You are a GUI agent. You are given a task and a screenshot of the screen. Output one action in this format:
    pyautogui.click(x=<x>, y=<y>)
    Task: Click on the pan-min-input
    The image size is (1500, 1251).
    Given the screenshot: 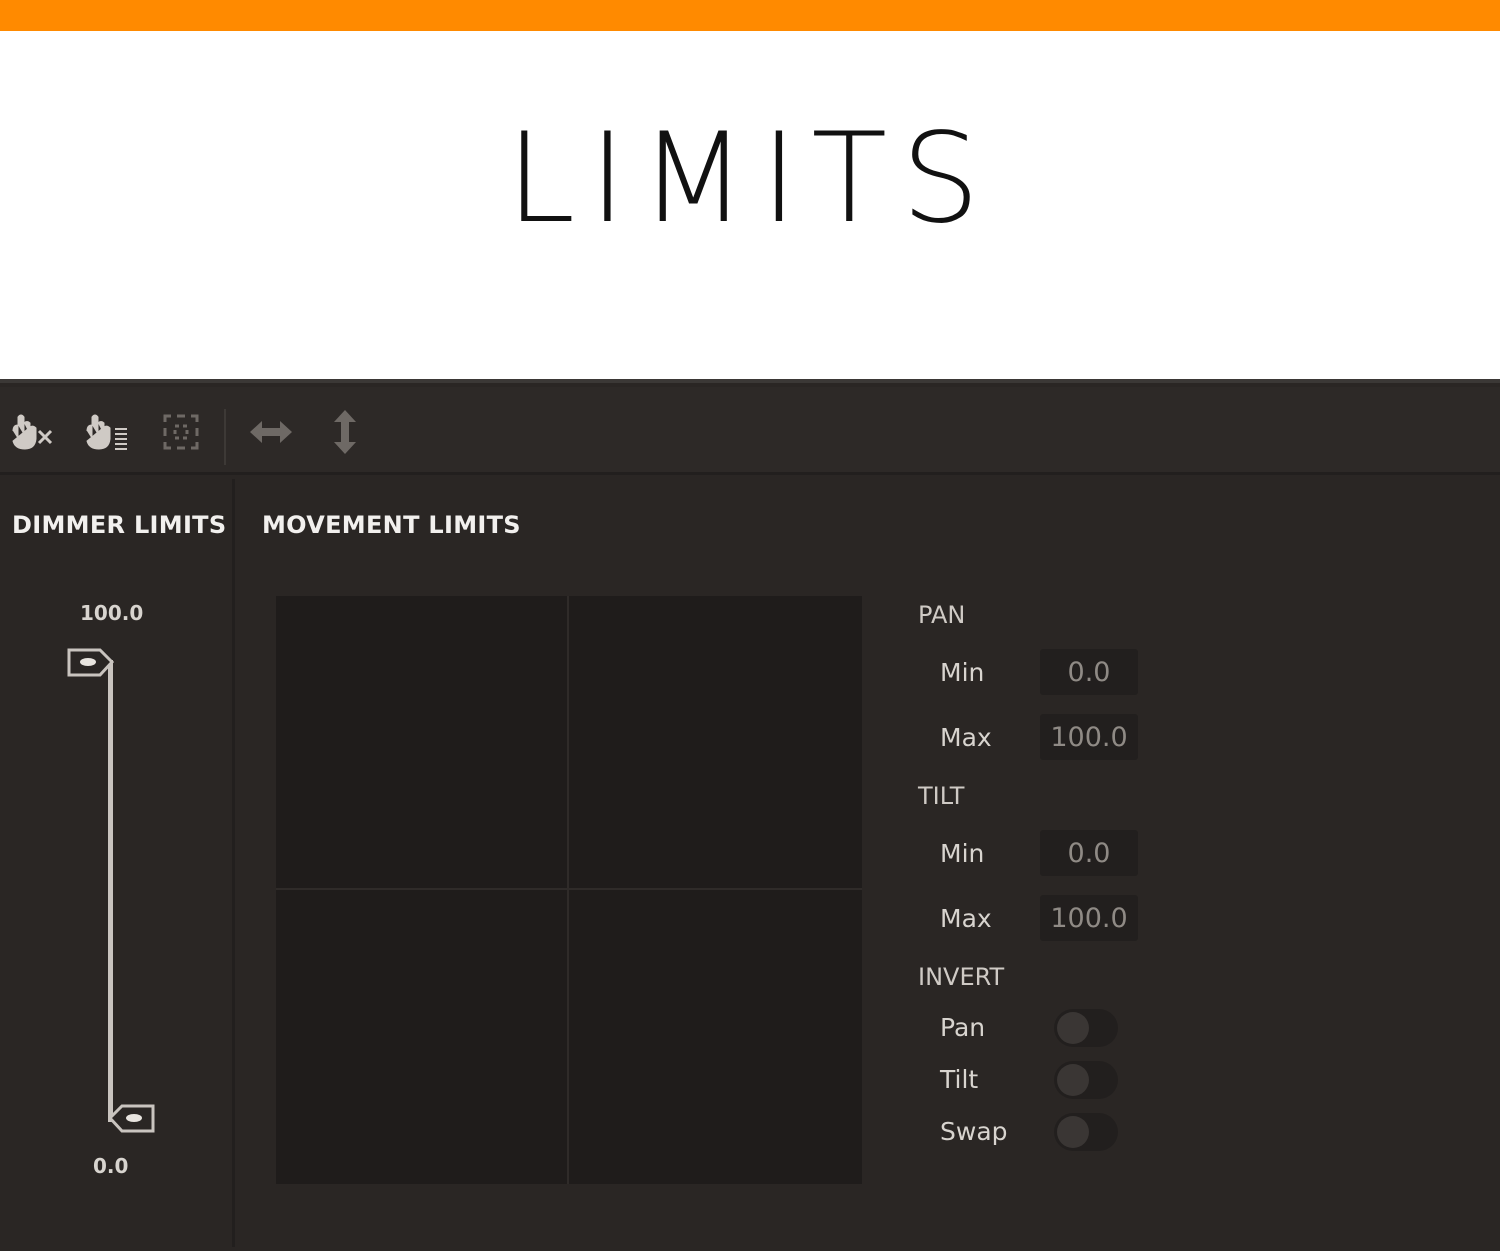 What is the action you would take?
    pyautogui.click(x=1089, y=672)
    